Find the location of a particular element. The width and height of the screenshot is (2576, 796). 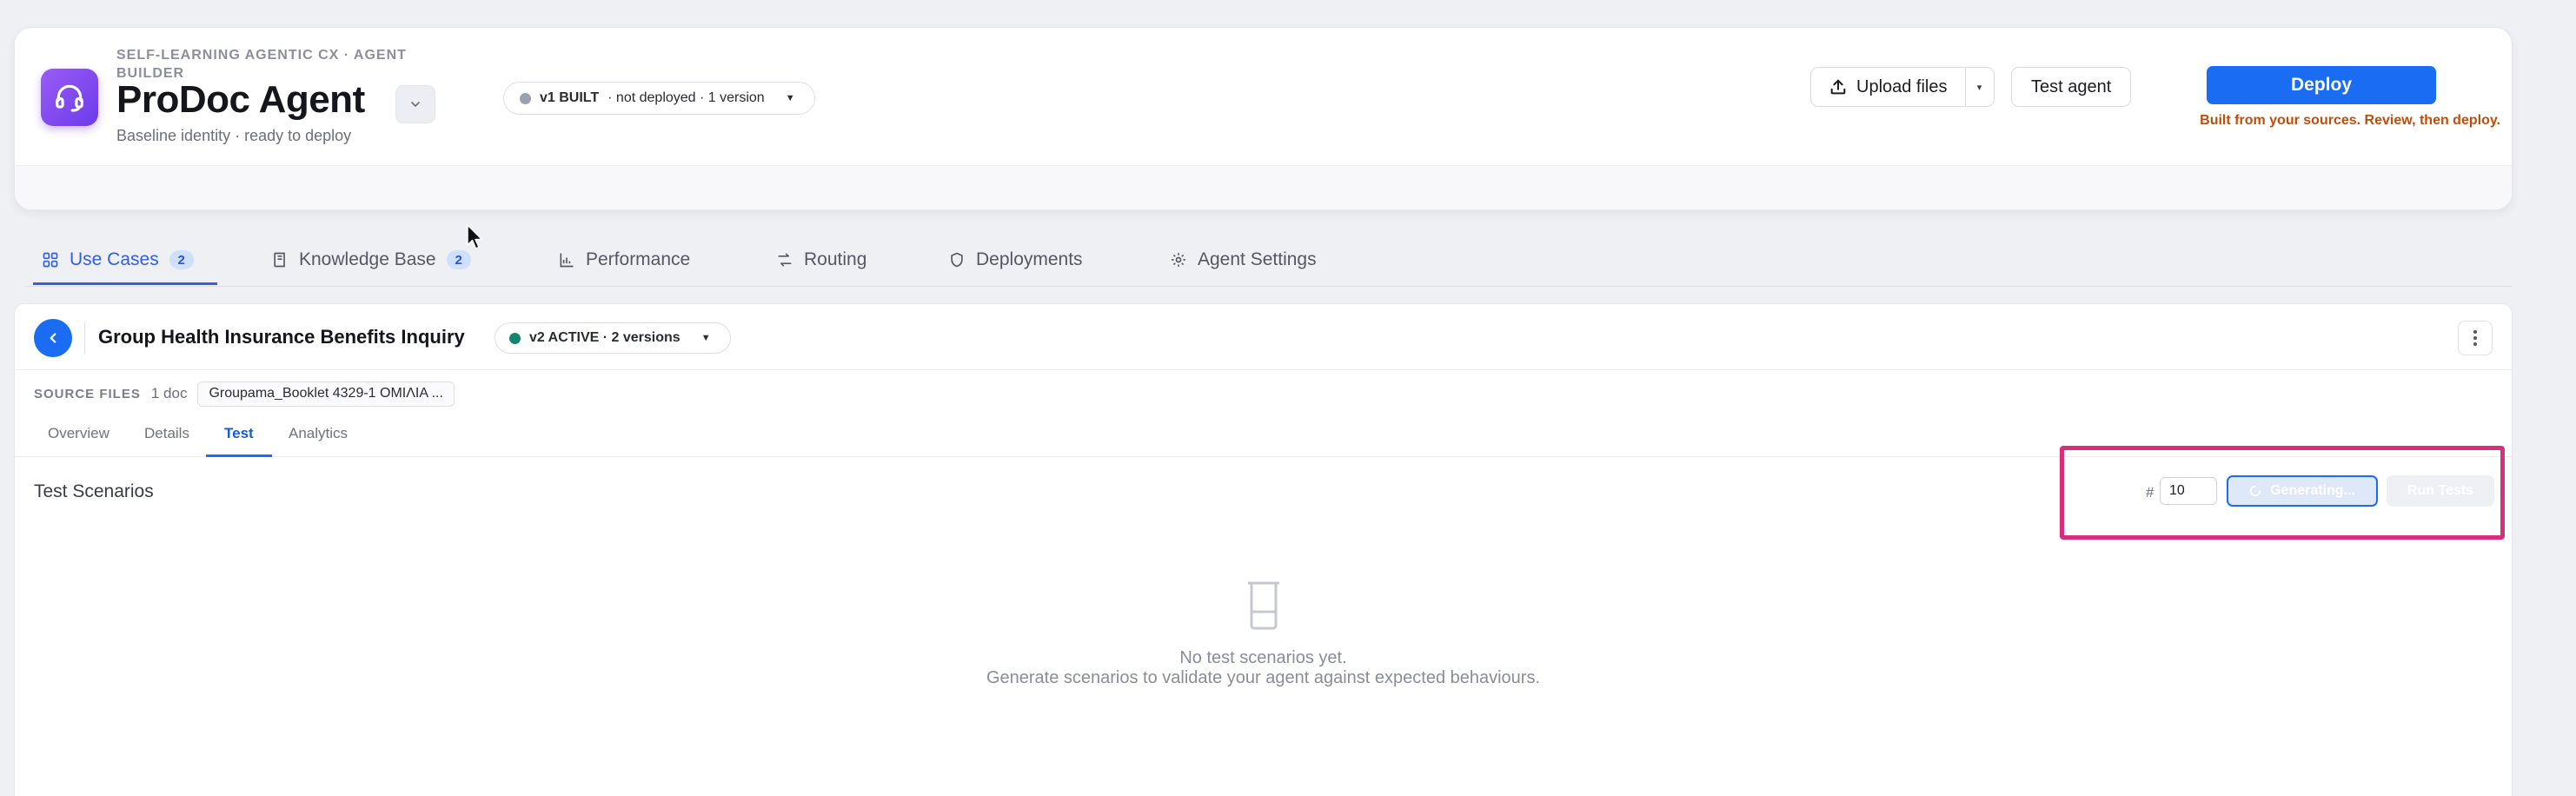

gear-icon is located at coordinates (1178, 260).